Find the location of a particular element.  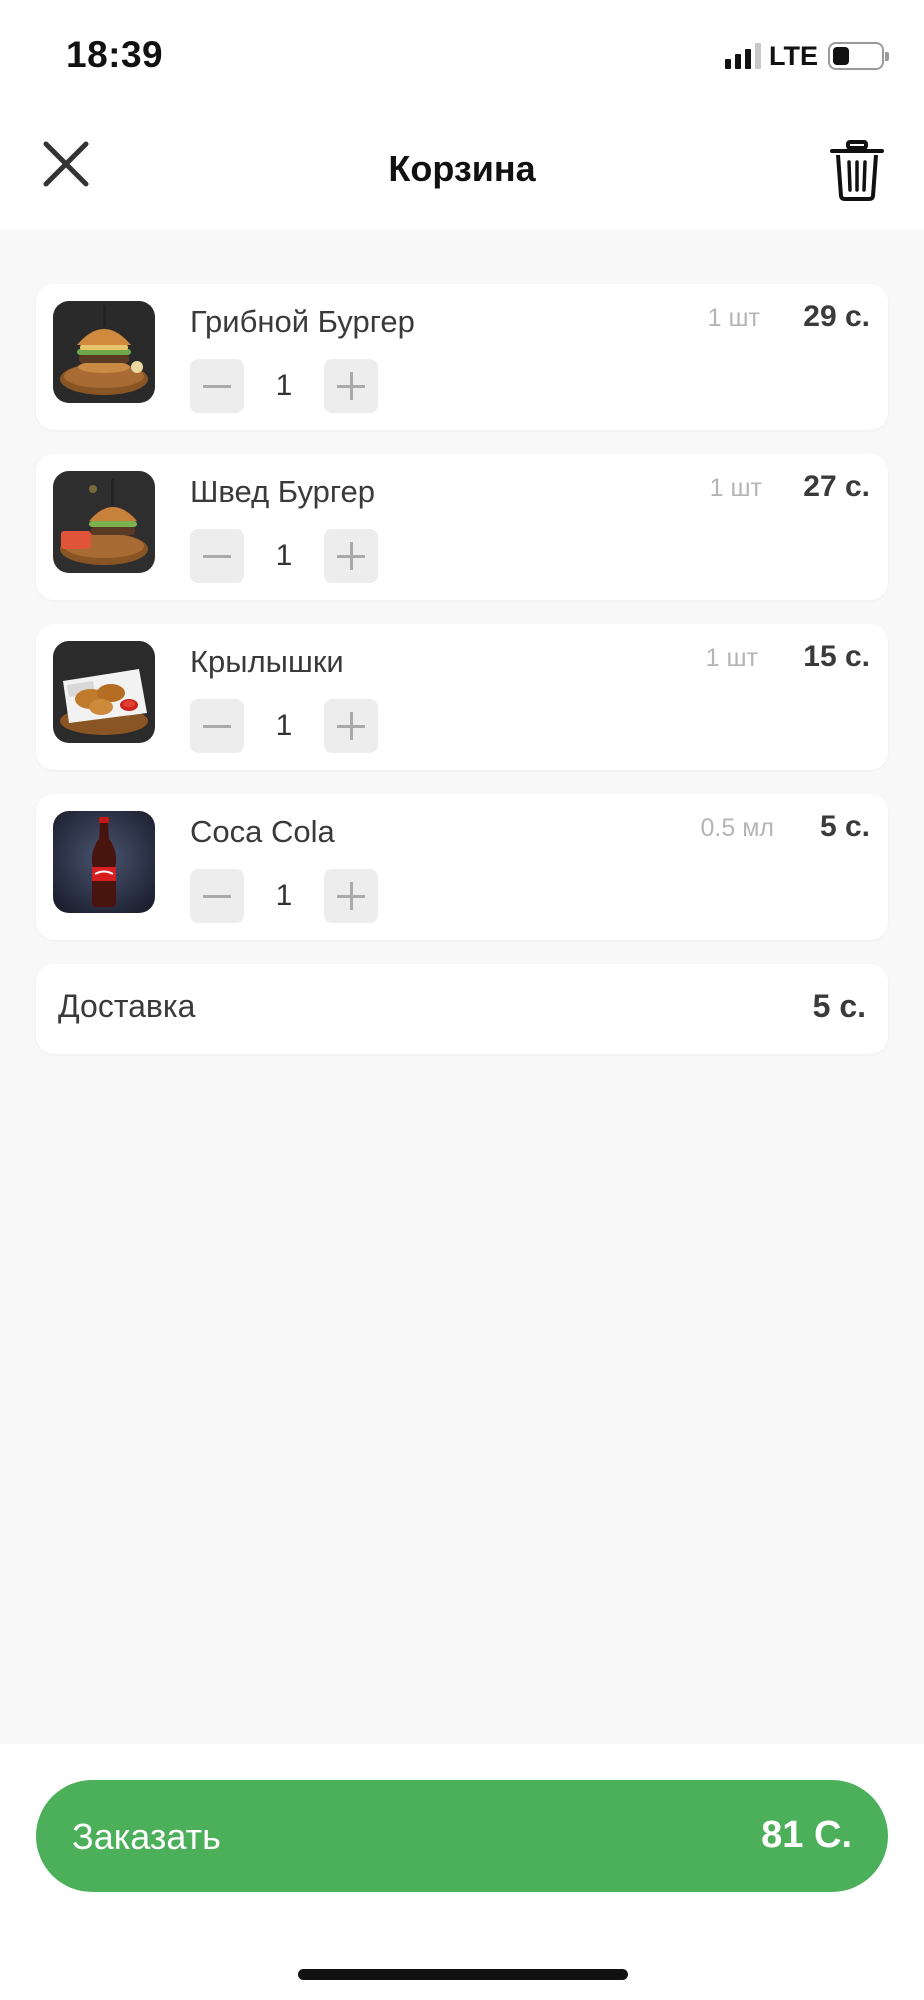

delivery-price: 5 с. is located at coordinates (839, 1006).